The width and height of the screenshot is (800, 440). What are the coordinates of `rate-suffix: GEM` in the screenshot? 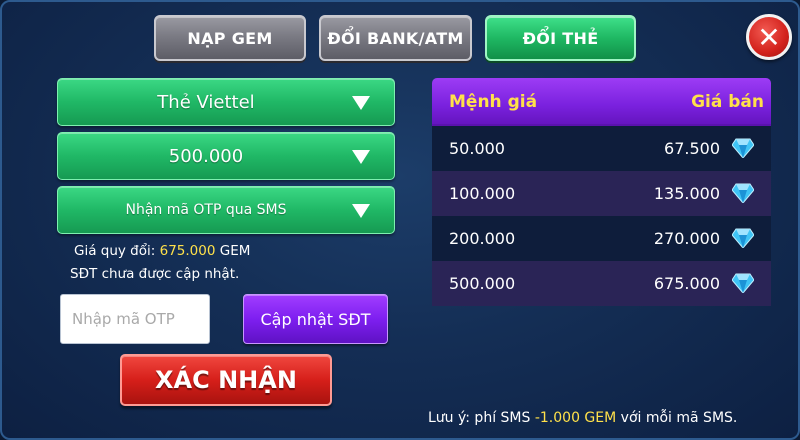 It's located at (233, 251).